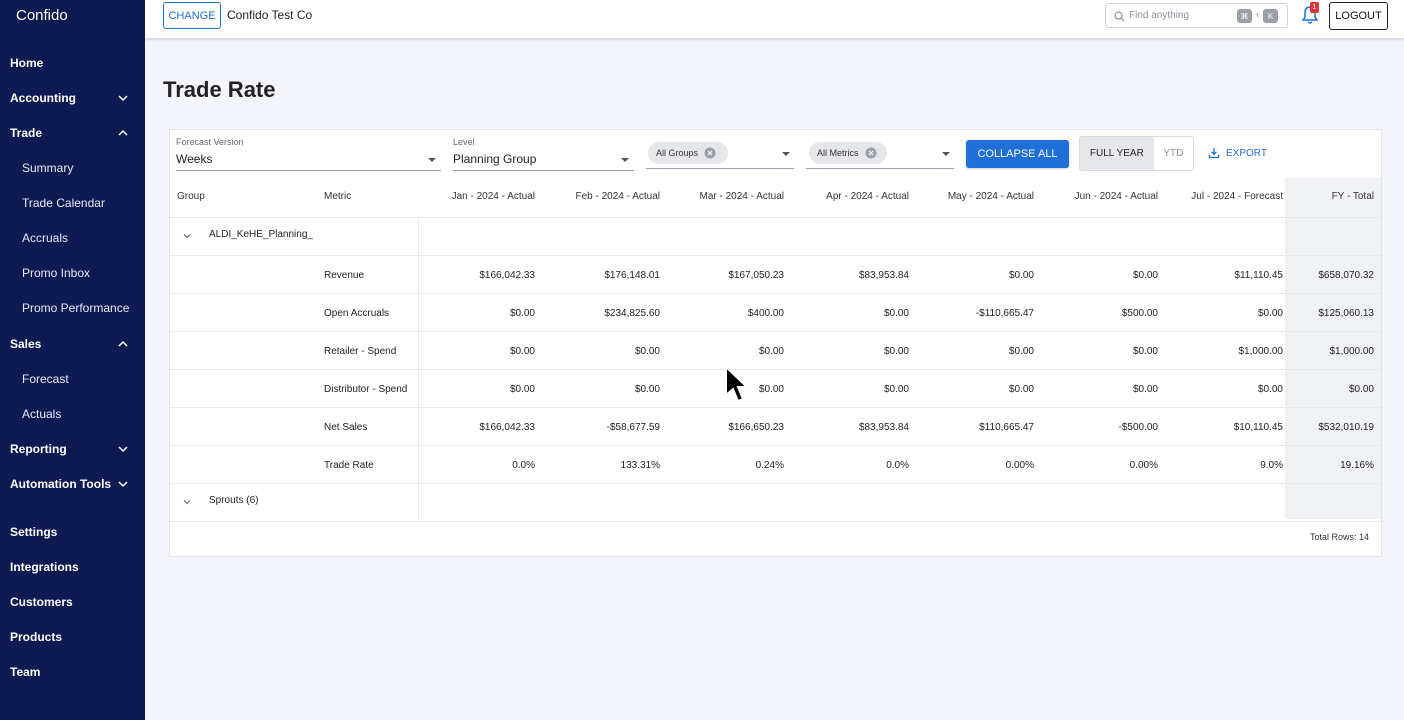  What do you see at coordinates (1116, 196) in the screenshot?
I see `header-month: Jun - 2024 - Actual` at bounding box center [1116, 196].